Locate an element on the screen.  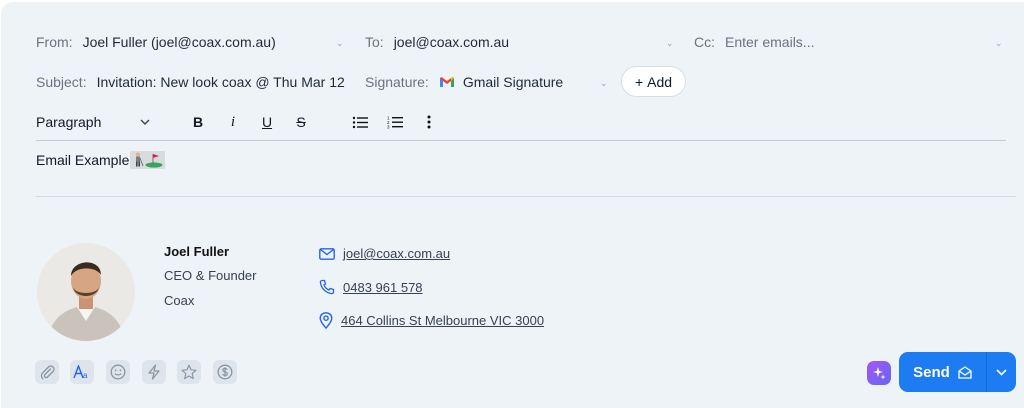
signature-phone-row: 0483 961 578 is located at coordinates (371, 287).